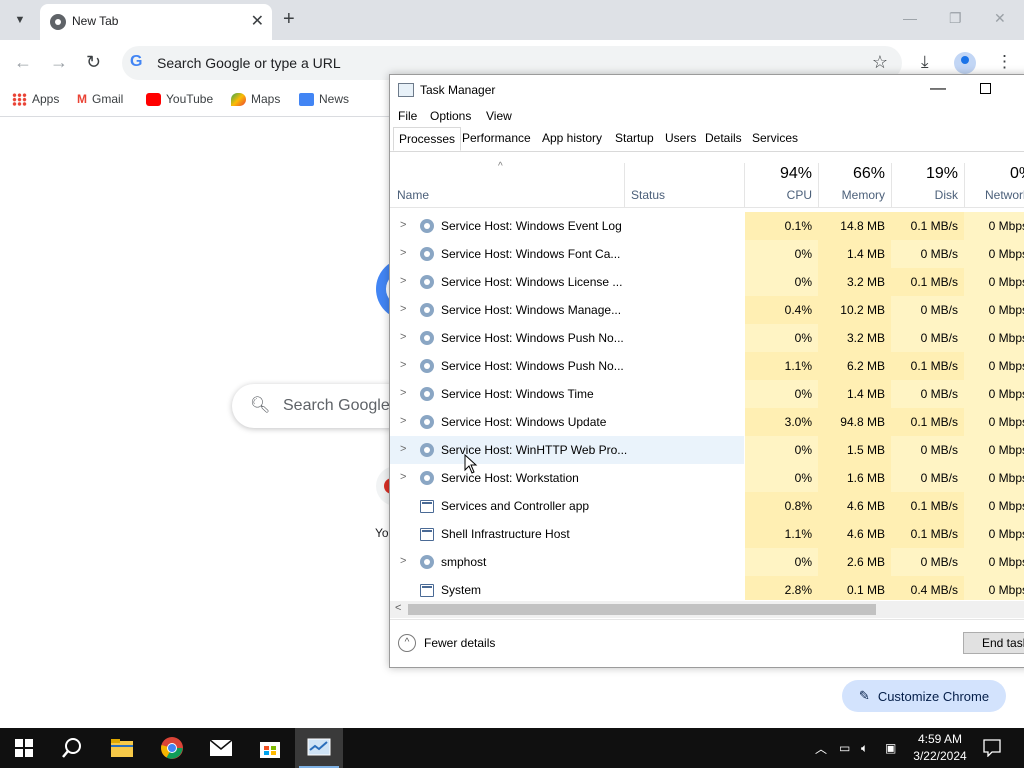  I want to click on volume-tray-icon: 🔈︎, so click(864, 748).